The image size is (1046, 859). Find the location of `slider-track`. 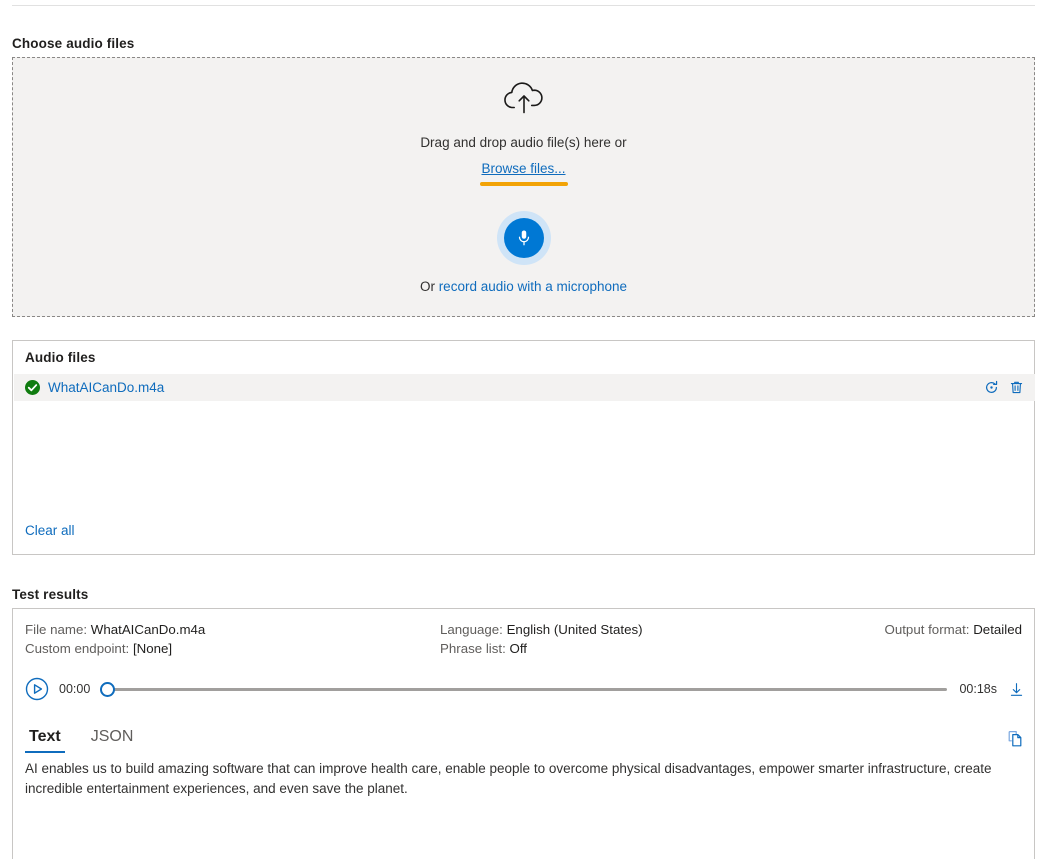

slider-track is located at coordinates (529, 689).